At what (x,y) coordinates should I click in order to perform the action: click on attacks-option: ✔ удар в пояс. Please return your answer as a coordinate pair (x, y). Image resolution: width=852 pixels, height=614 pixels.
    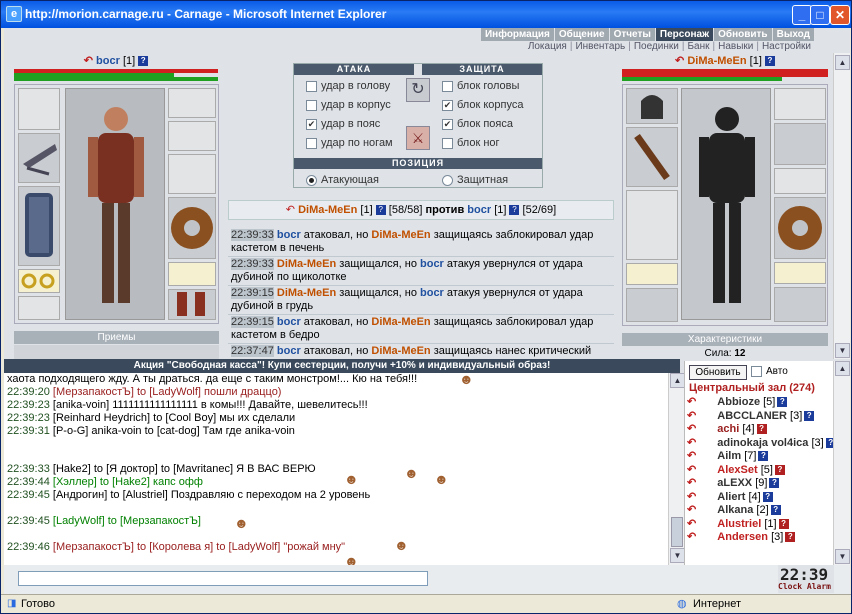
    Looking at the image, I should click on (343, 124).